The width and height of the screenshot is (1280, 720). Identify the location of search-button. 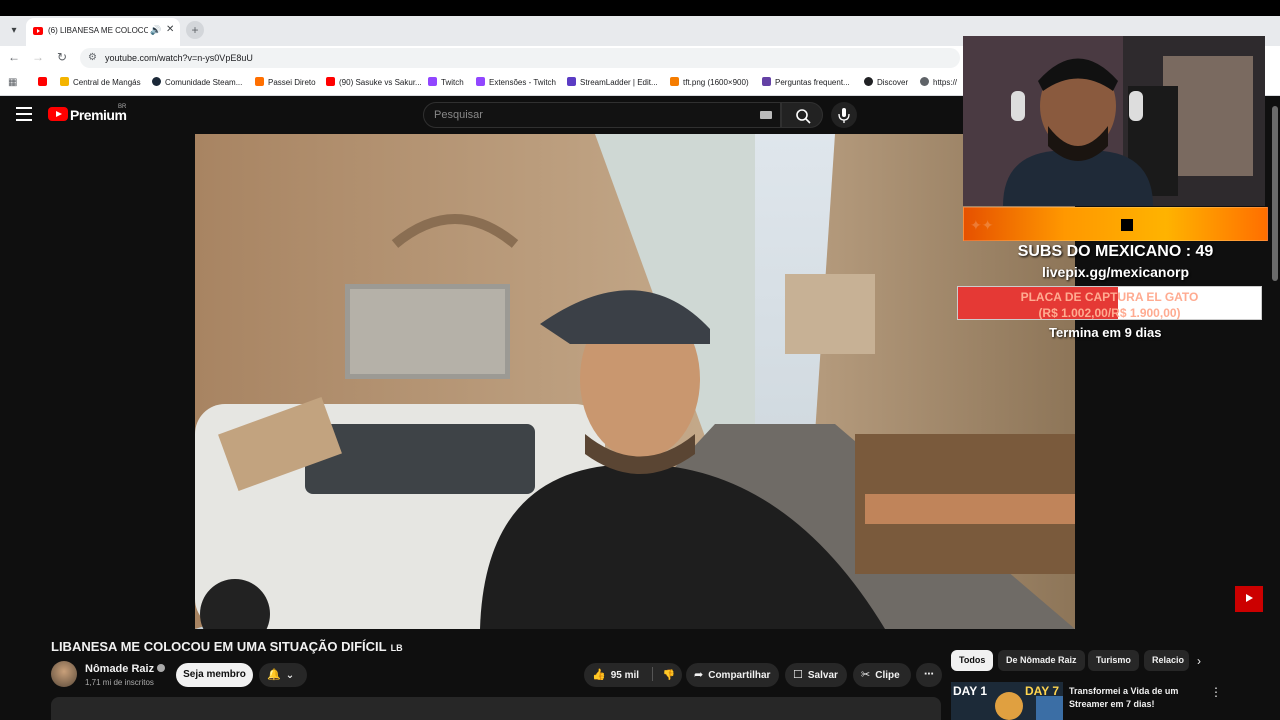
(802, 115).